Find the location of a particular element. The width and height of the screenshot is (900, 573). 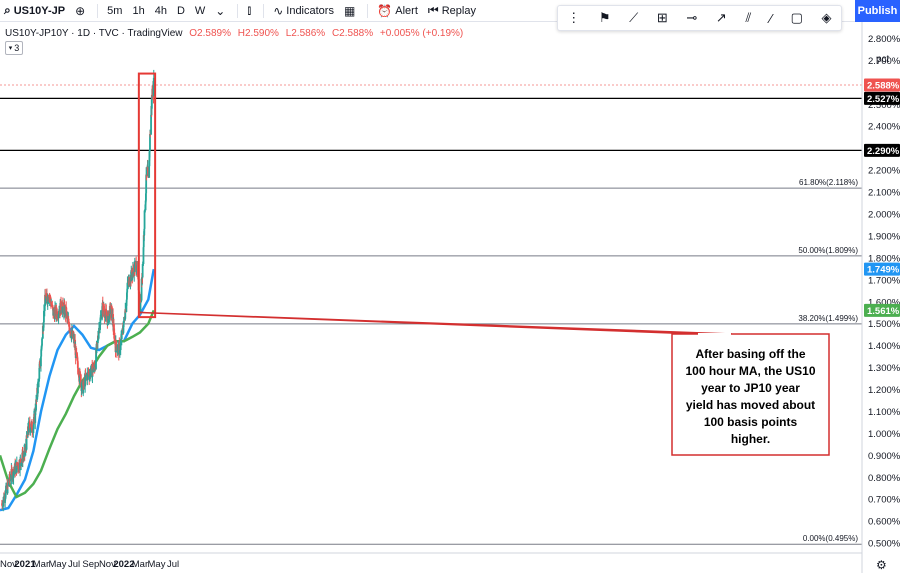

replay-button: ⏮ Replay is located at coordinates (452, 11).